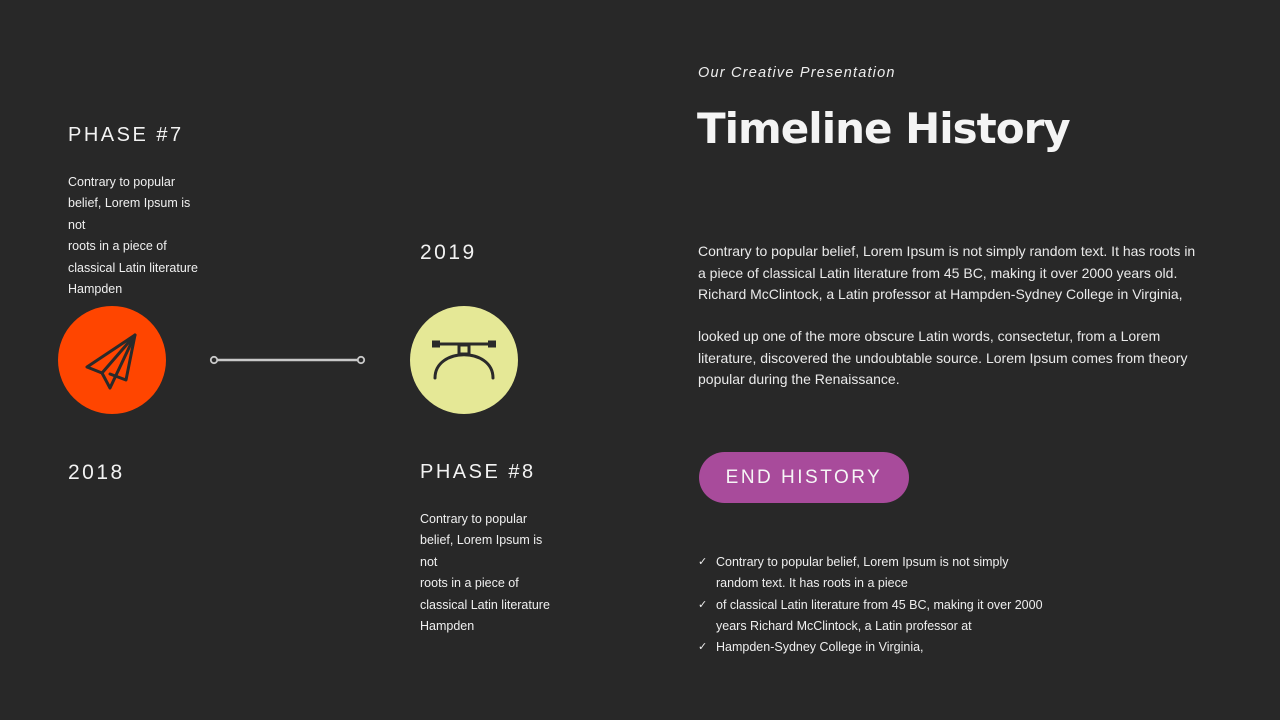 This screenshot has height=720, width=1280. What do you see at coordinates (481, 540) in the screenshot?
I see `phase-8-description-line: belief, Lorem Ipsum is` at bounding box center [481, 540].